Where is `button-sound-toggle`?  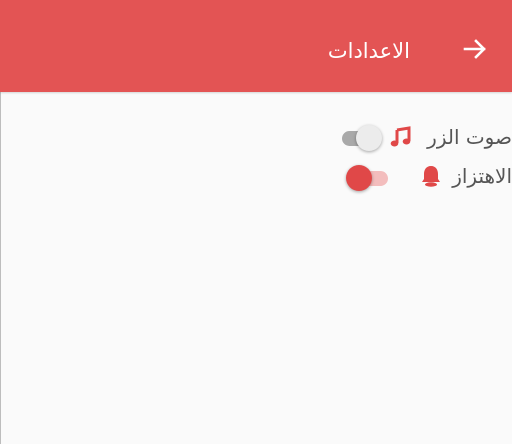 button-sound-toggle is located at coordinates (362, 138).